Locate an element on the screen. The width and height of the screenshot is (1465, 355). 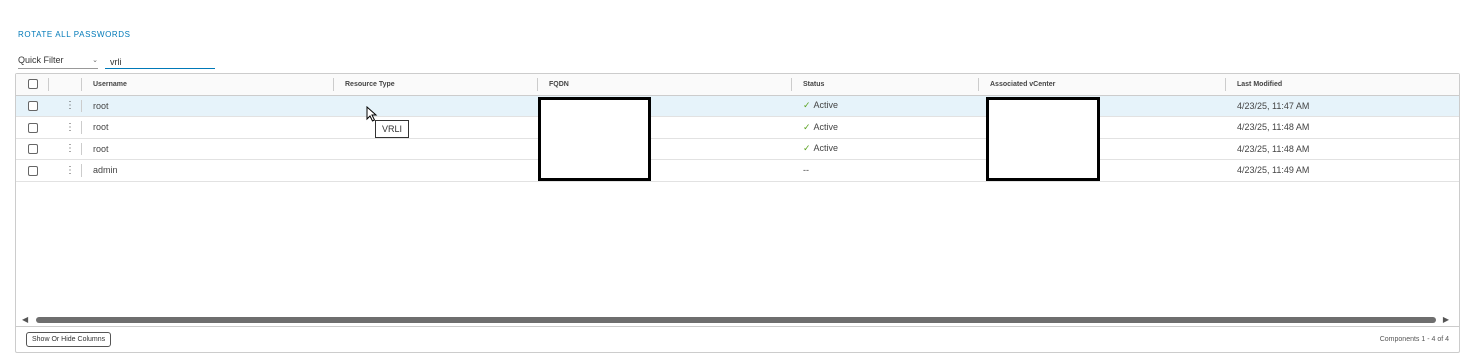
horizontal-scrollbar: ◀ ▶ is located at coordinates (737, 320).